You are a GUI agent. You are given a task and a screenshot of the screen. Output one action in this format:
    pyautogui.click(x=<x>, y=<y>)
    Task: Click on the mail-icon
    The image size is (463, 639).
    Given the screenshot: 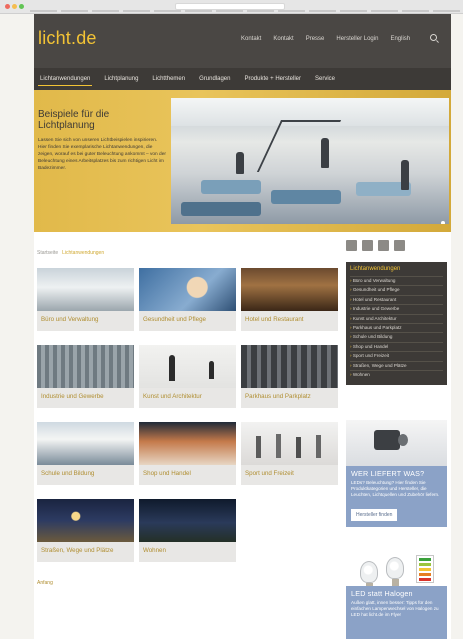 What is the action you would take?
    pyautogui.click(x=399, y=245)
    